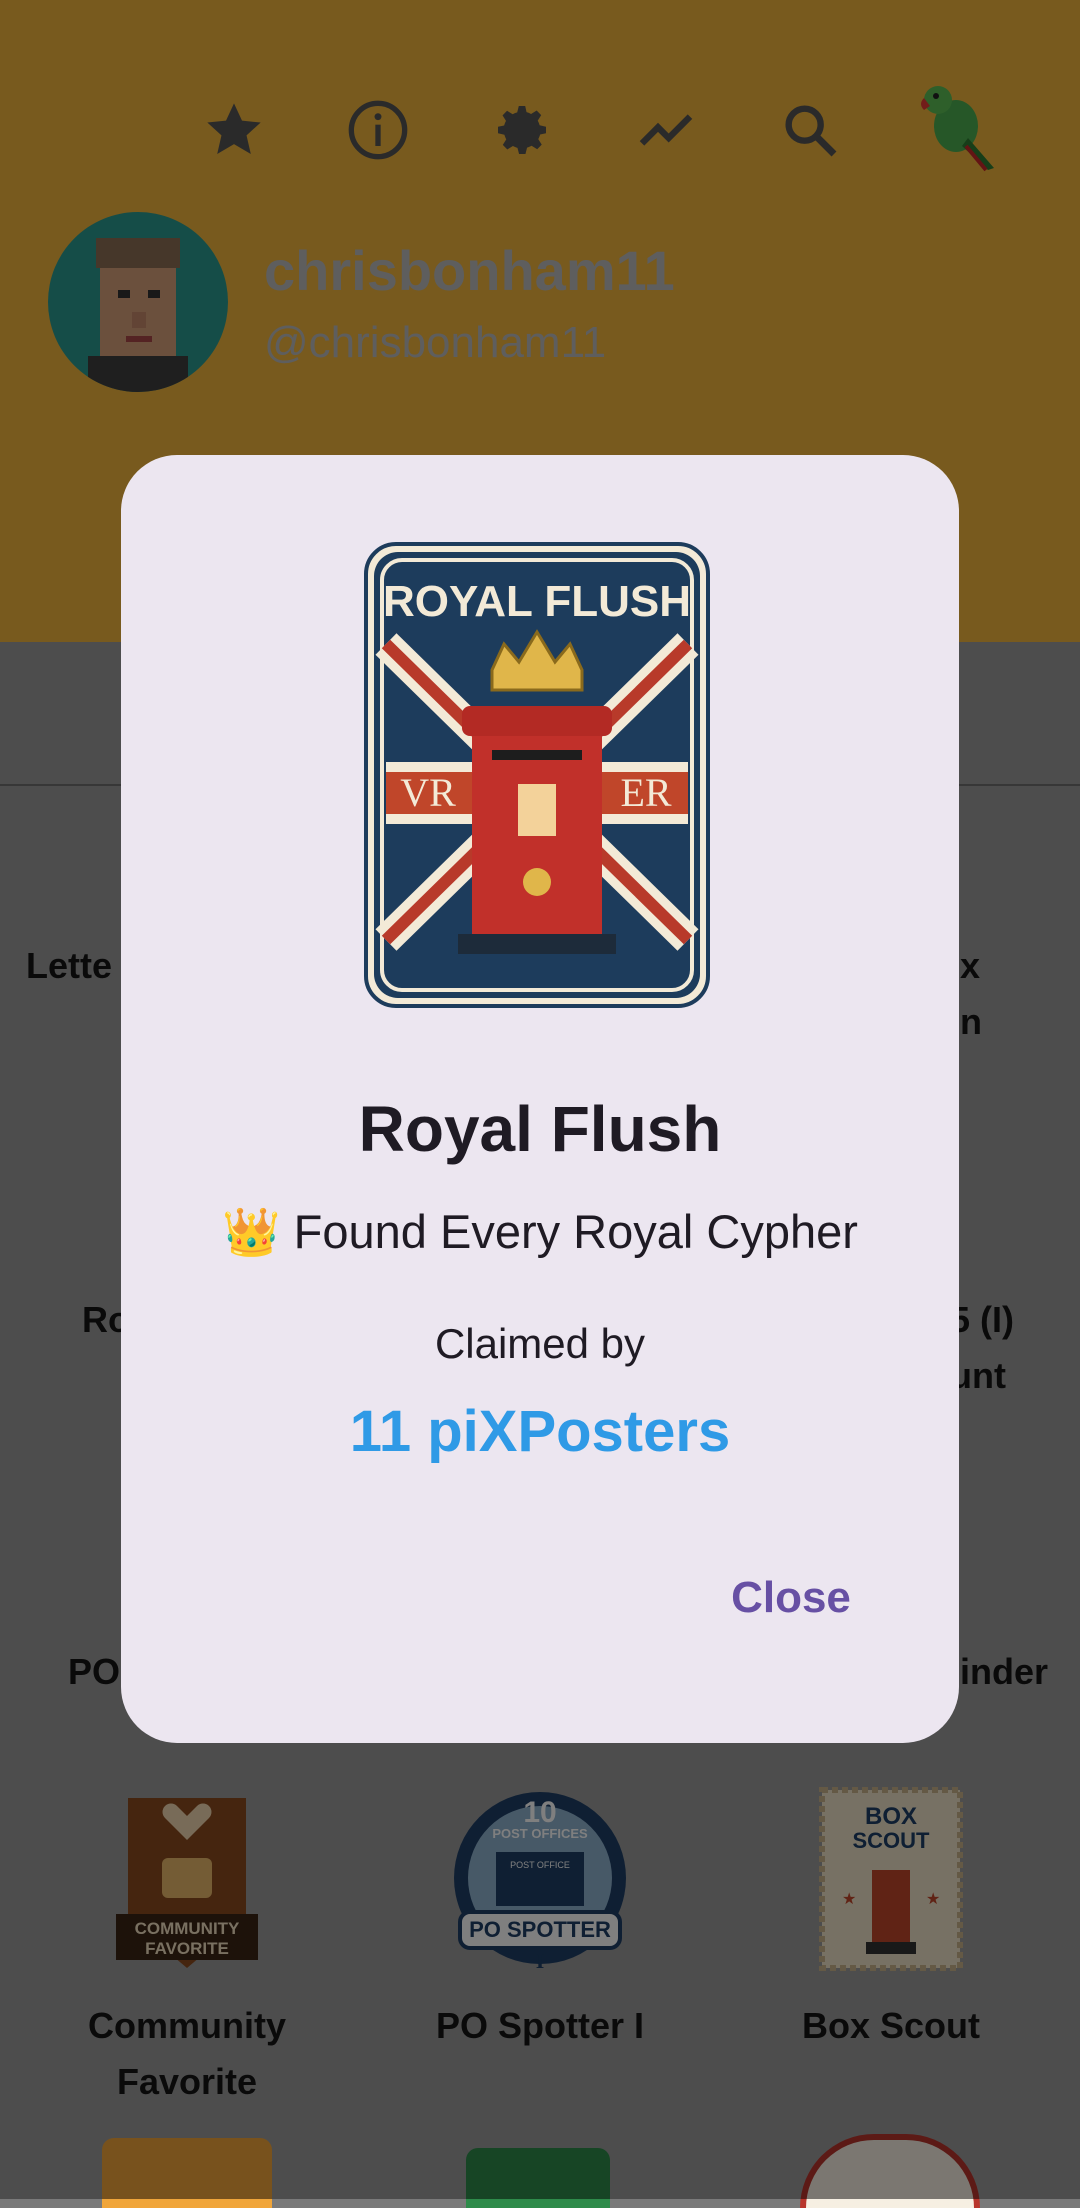  I want to click on royal-flush-badge-image: ROYAL FLUSH VR ER, so click(537, 775).